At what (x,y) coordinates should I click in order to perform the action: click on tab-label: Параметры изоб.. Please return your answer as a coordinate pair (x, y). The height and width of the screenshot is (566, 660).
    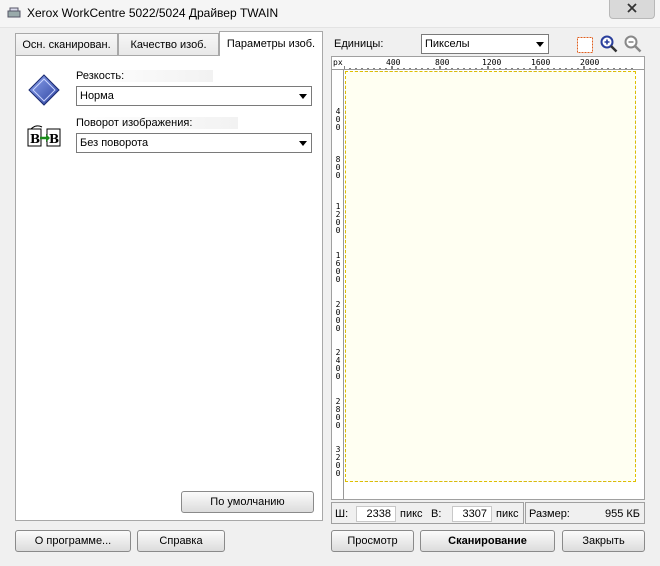
    Looking at the image, I should click on (271, 44).